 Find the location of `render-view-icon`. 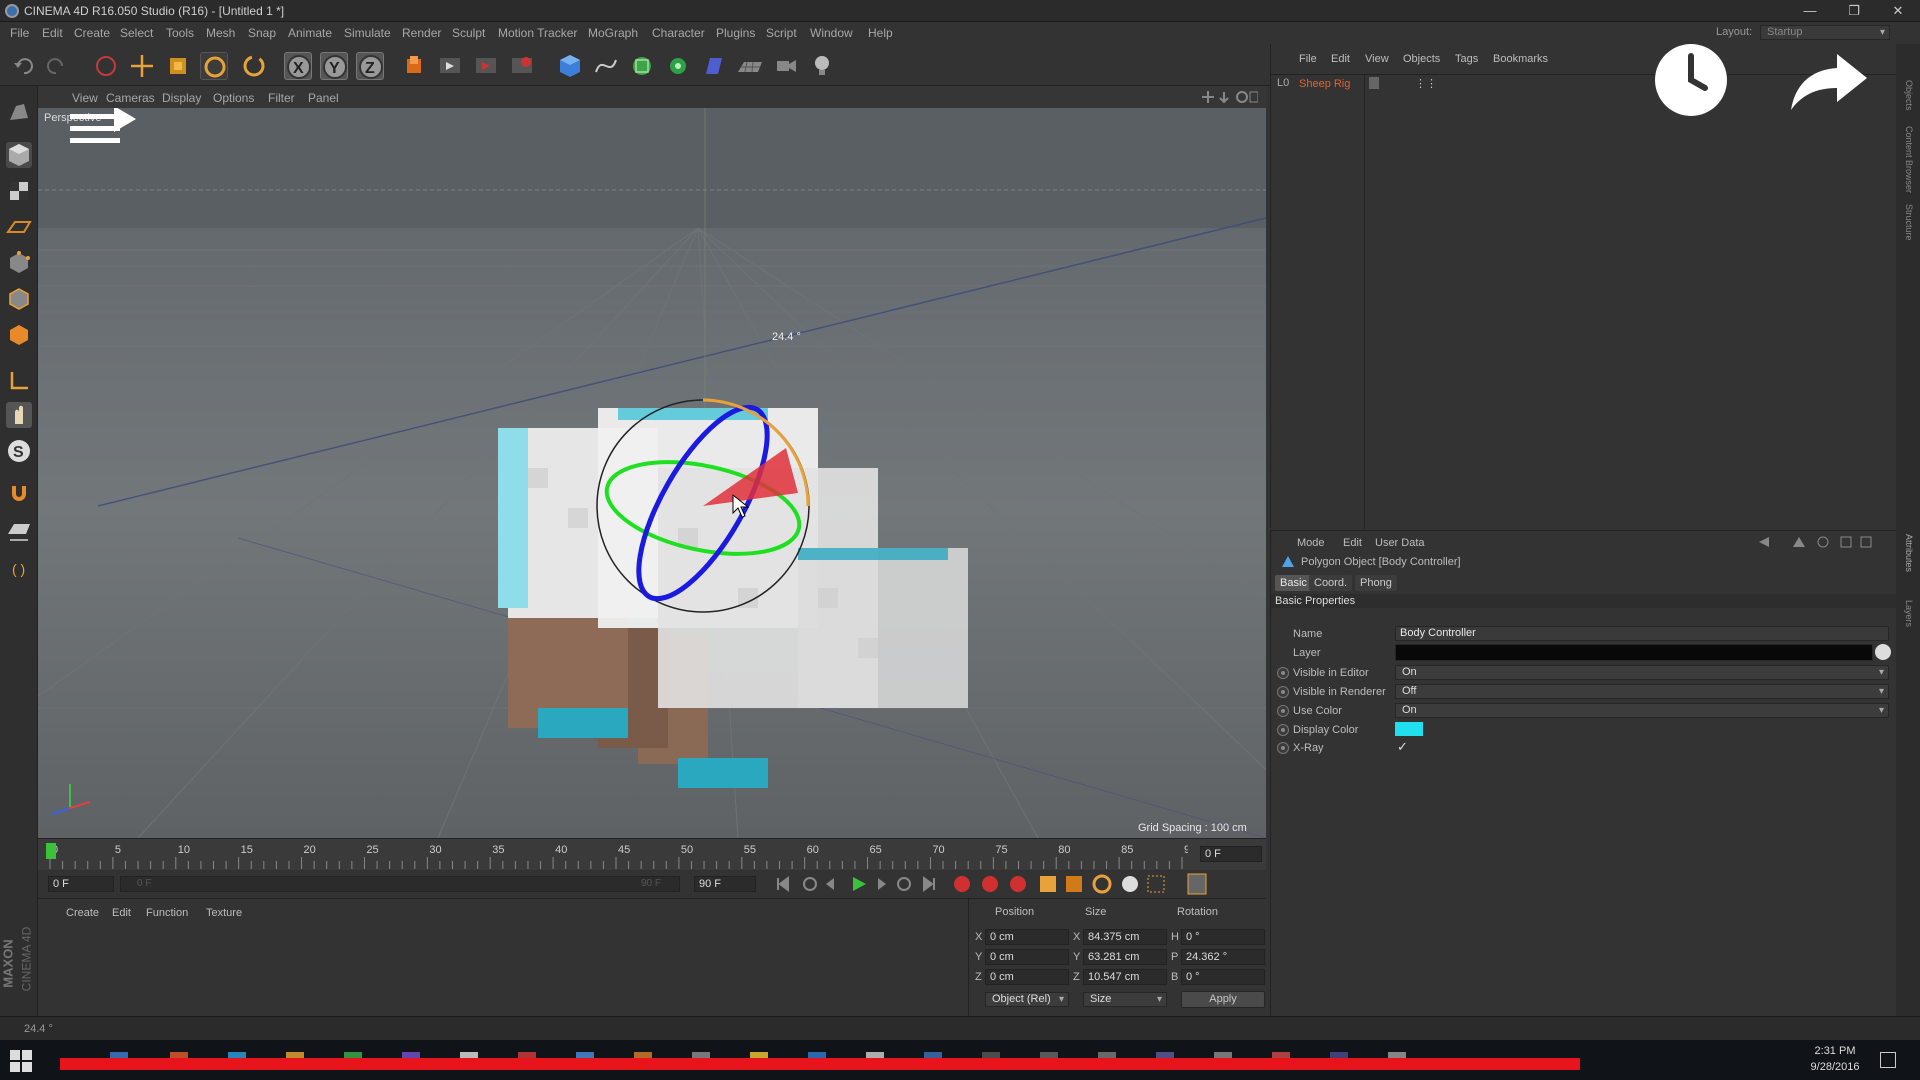

render-view-icon is located at coordinates (450, 66).